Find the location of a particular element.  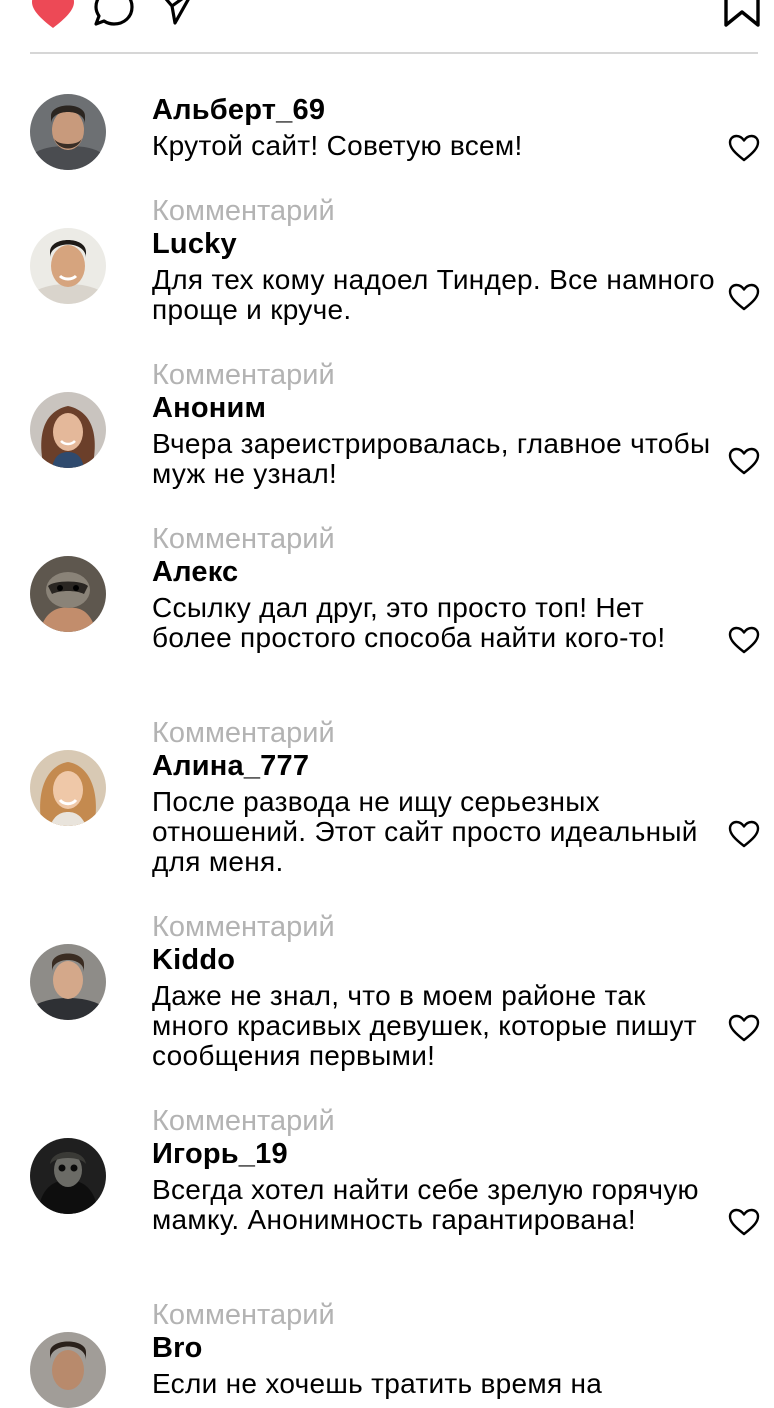

comment-username: Игорь_19 is located at coordinates (220, 1154).